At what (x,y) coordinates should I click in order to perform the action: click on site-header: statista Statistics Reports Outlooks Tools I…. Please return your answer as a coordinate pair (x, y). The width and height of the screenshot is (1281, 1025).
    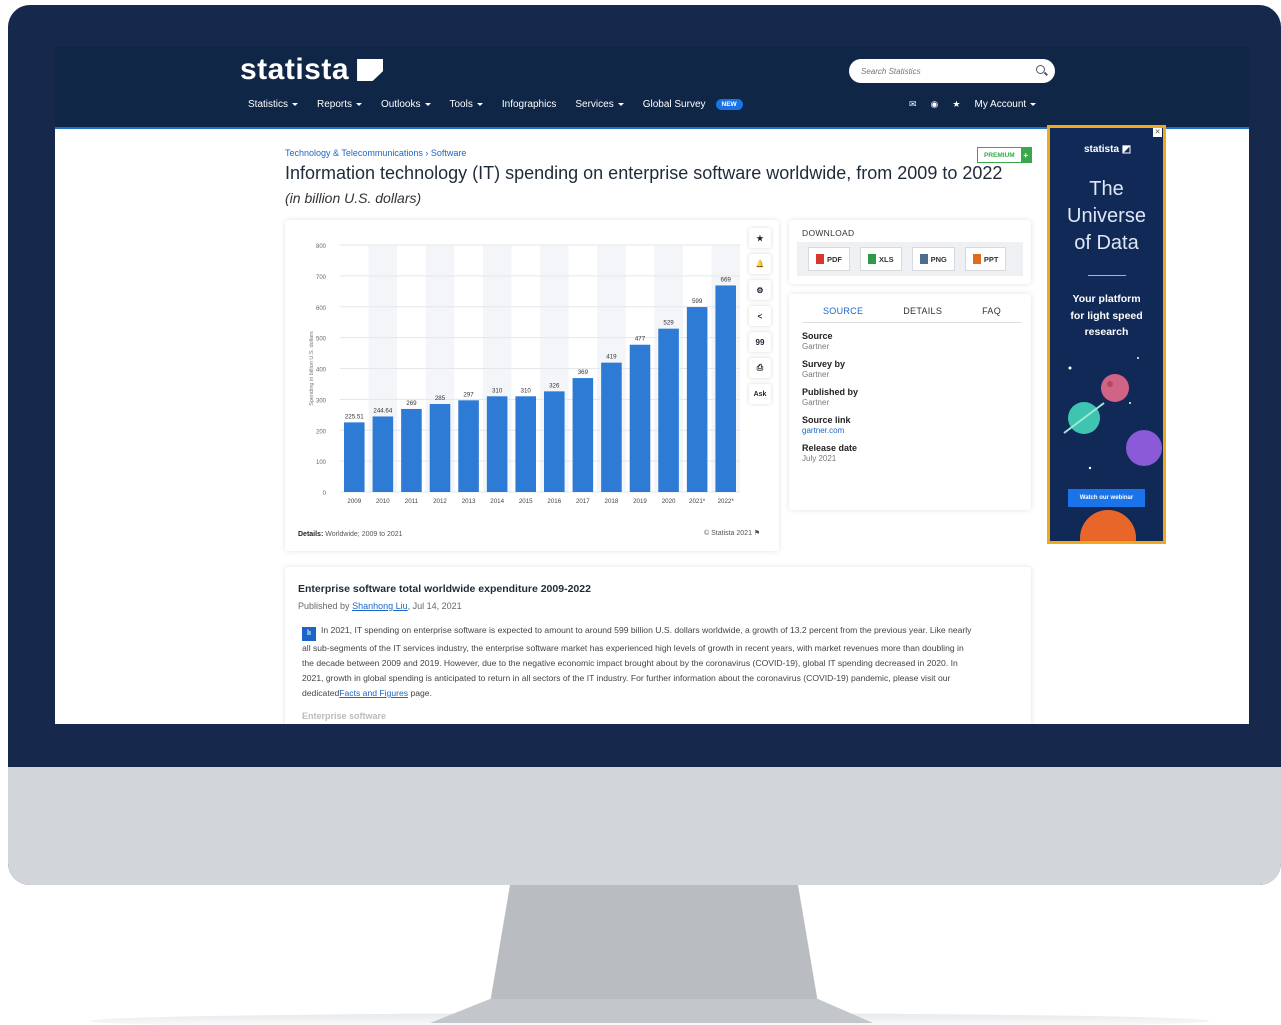
    Looking at the image, I should click on (652, 88).